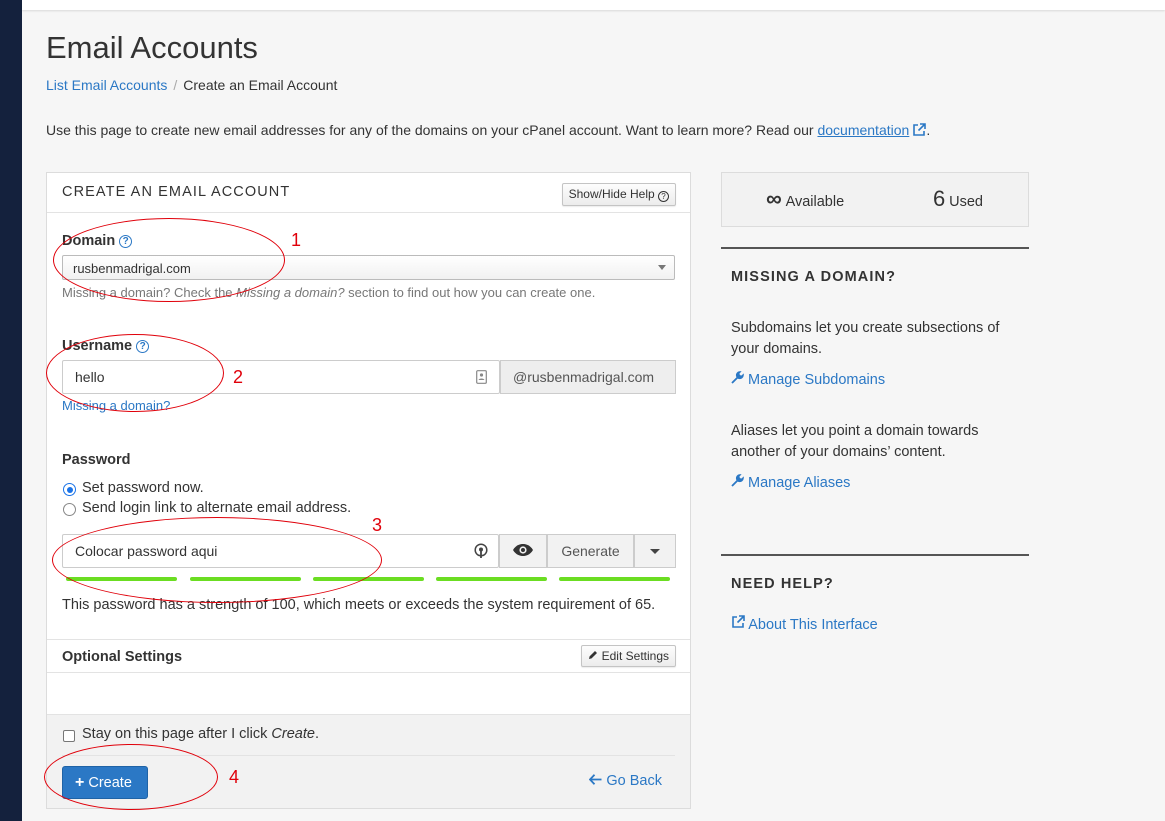  Describe the element at coordinates (143, 488) in the screenshot. I see `set-password-label: Set password now.` at that location.